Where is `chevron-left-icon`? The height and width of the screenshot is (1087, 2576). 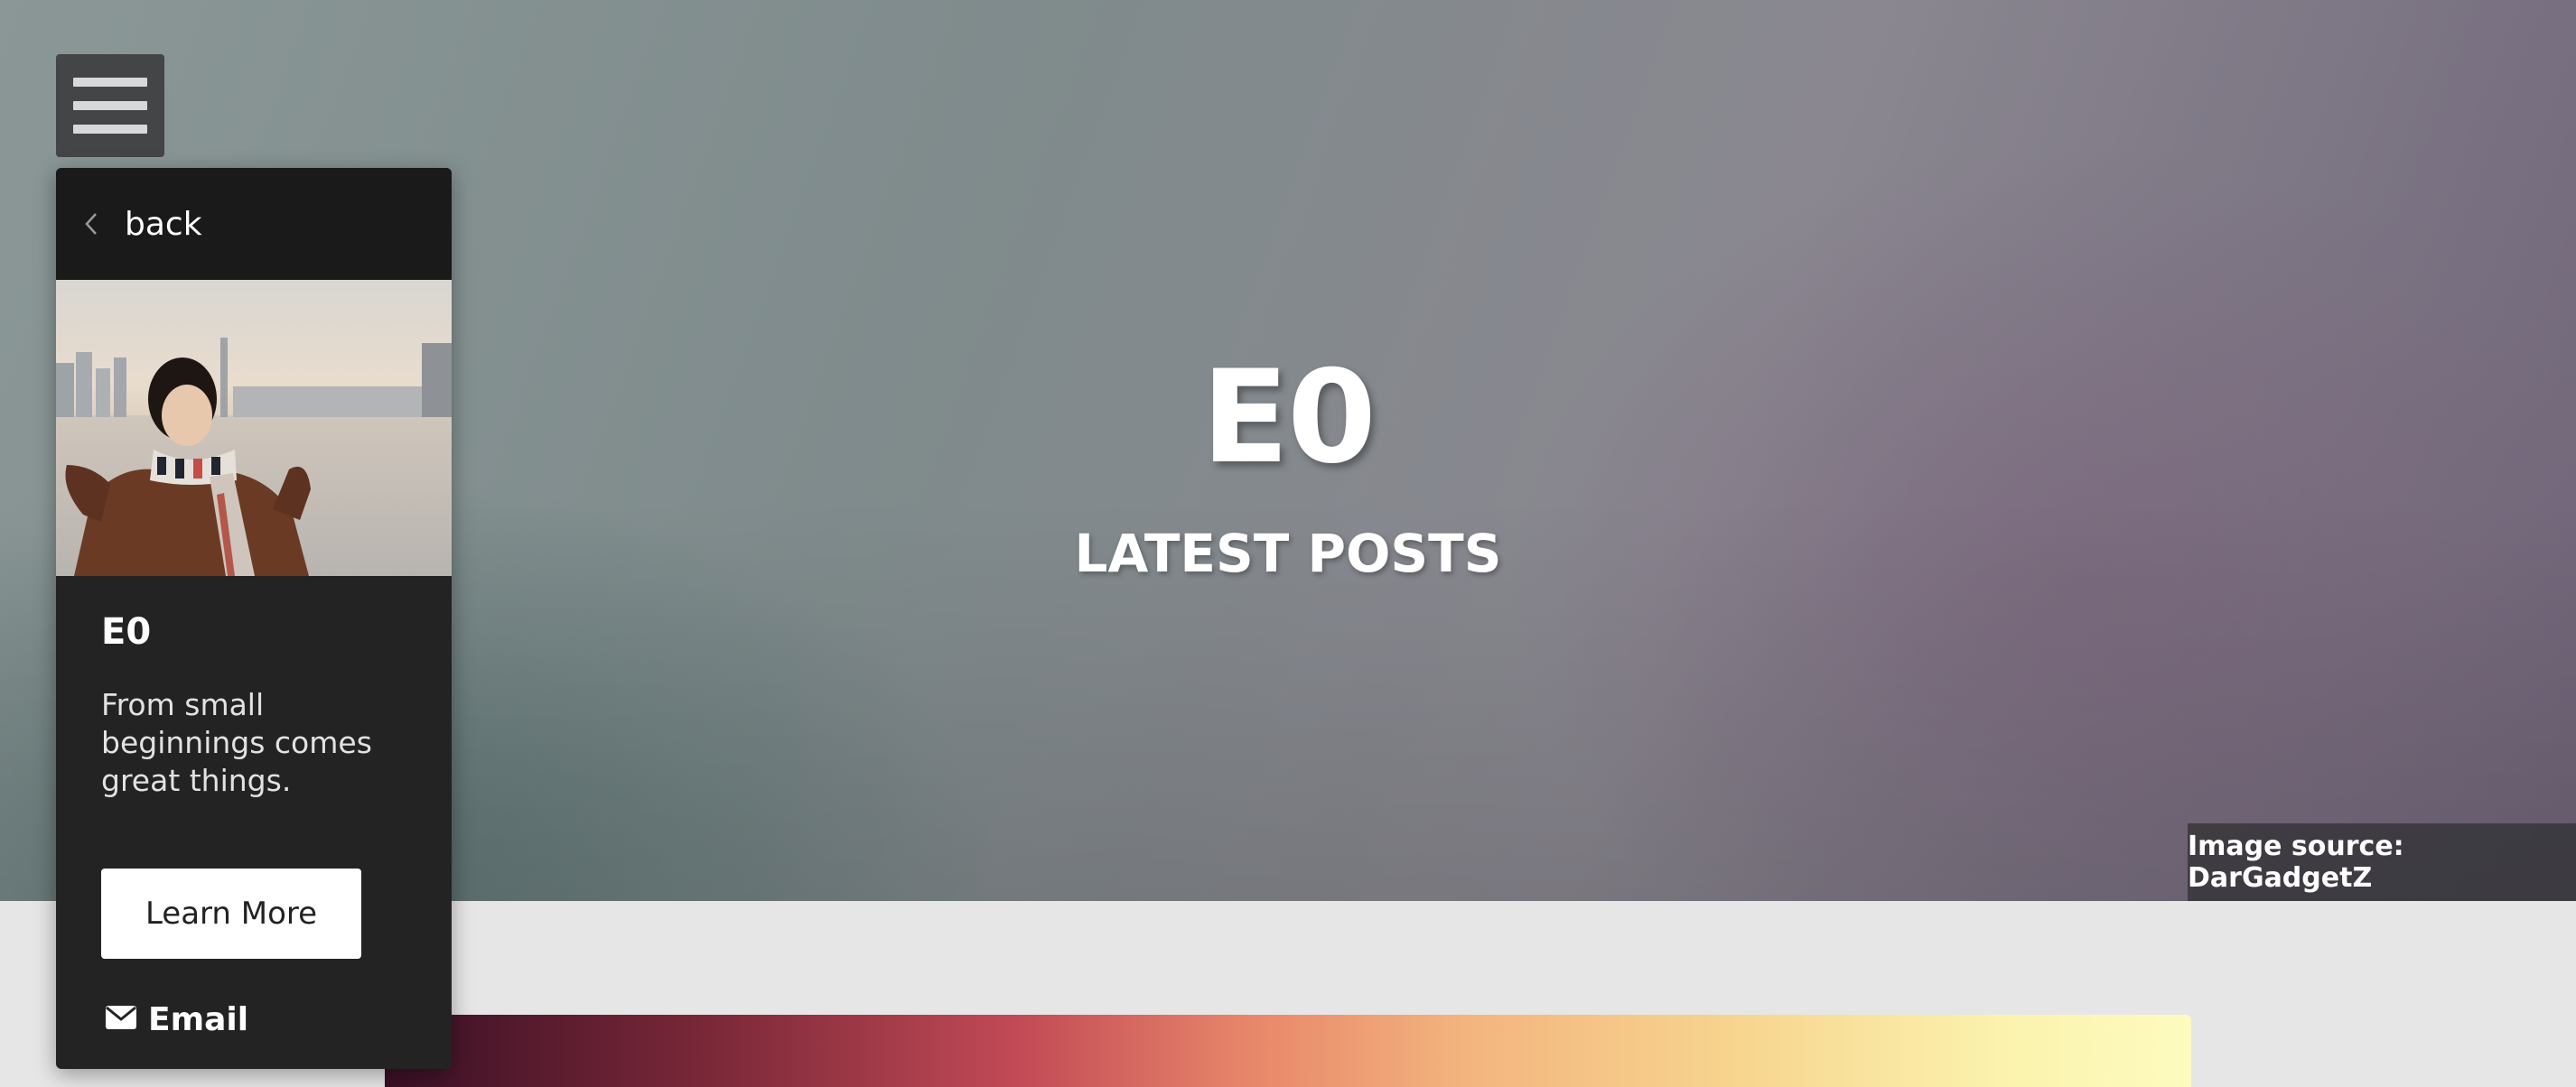 chevron-left-icon is located at coordinates (91, 224).